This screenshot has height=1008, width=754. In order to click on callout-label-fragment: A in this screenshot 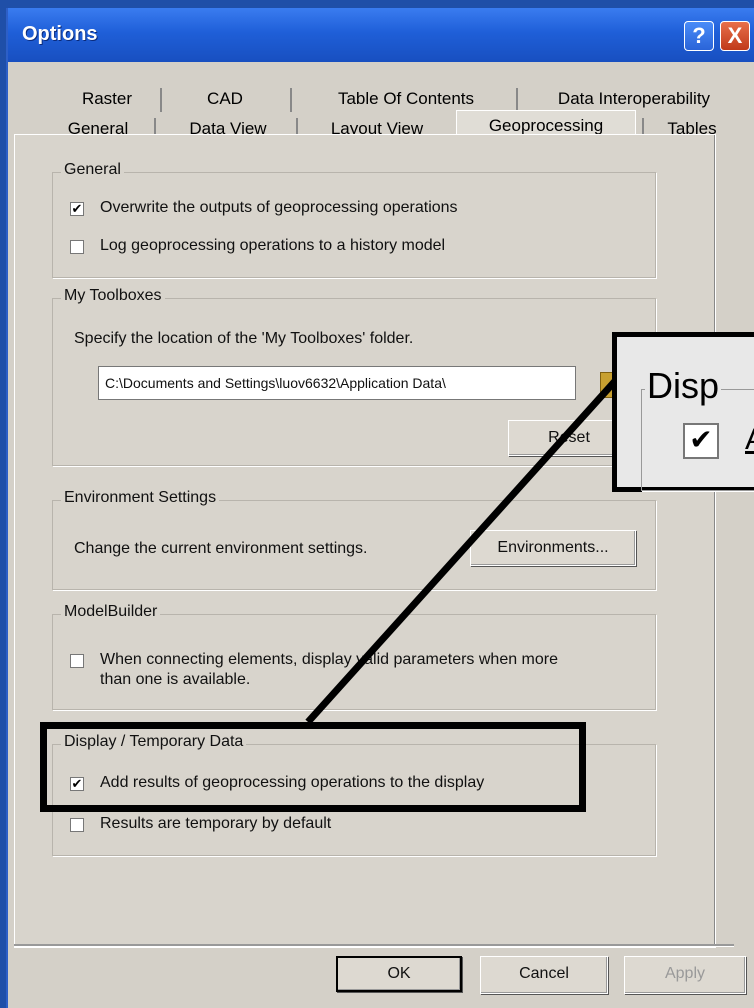, I will do `click(749, 440)`.